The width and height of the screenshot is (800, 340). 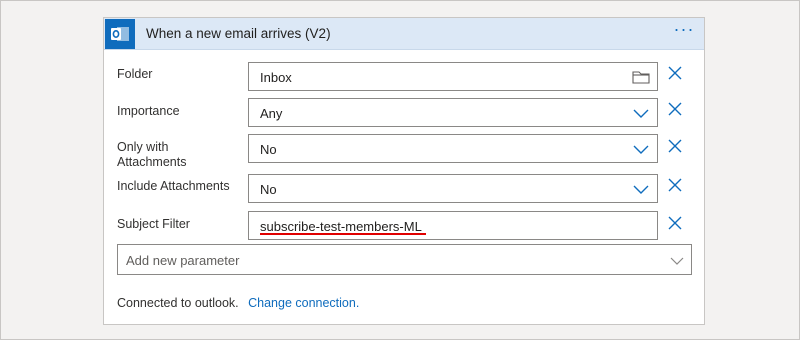 I want to click on outlook-icon, so click(x=120, y=34).